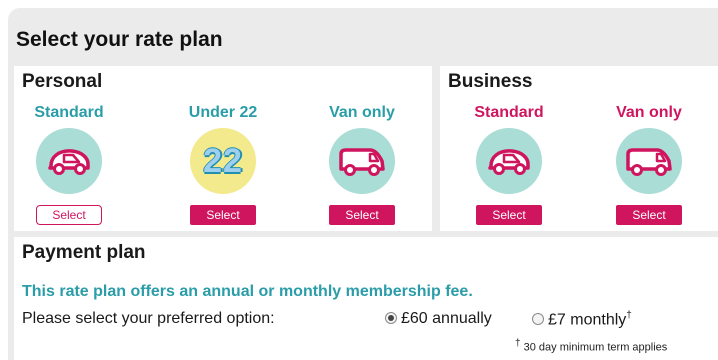 This screenshot has width=718, height=360. Describe the element at coordinates (223, 215) in the screenshot. I see `select-personal-under-22-button: Select` at that location.